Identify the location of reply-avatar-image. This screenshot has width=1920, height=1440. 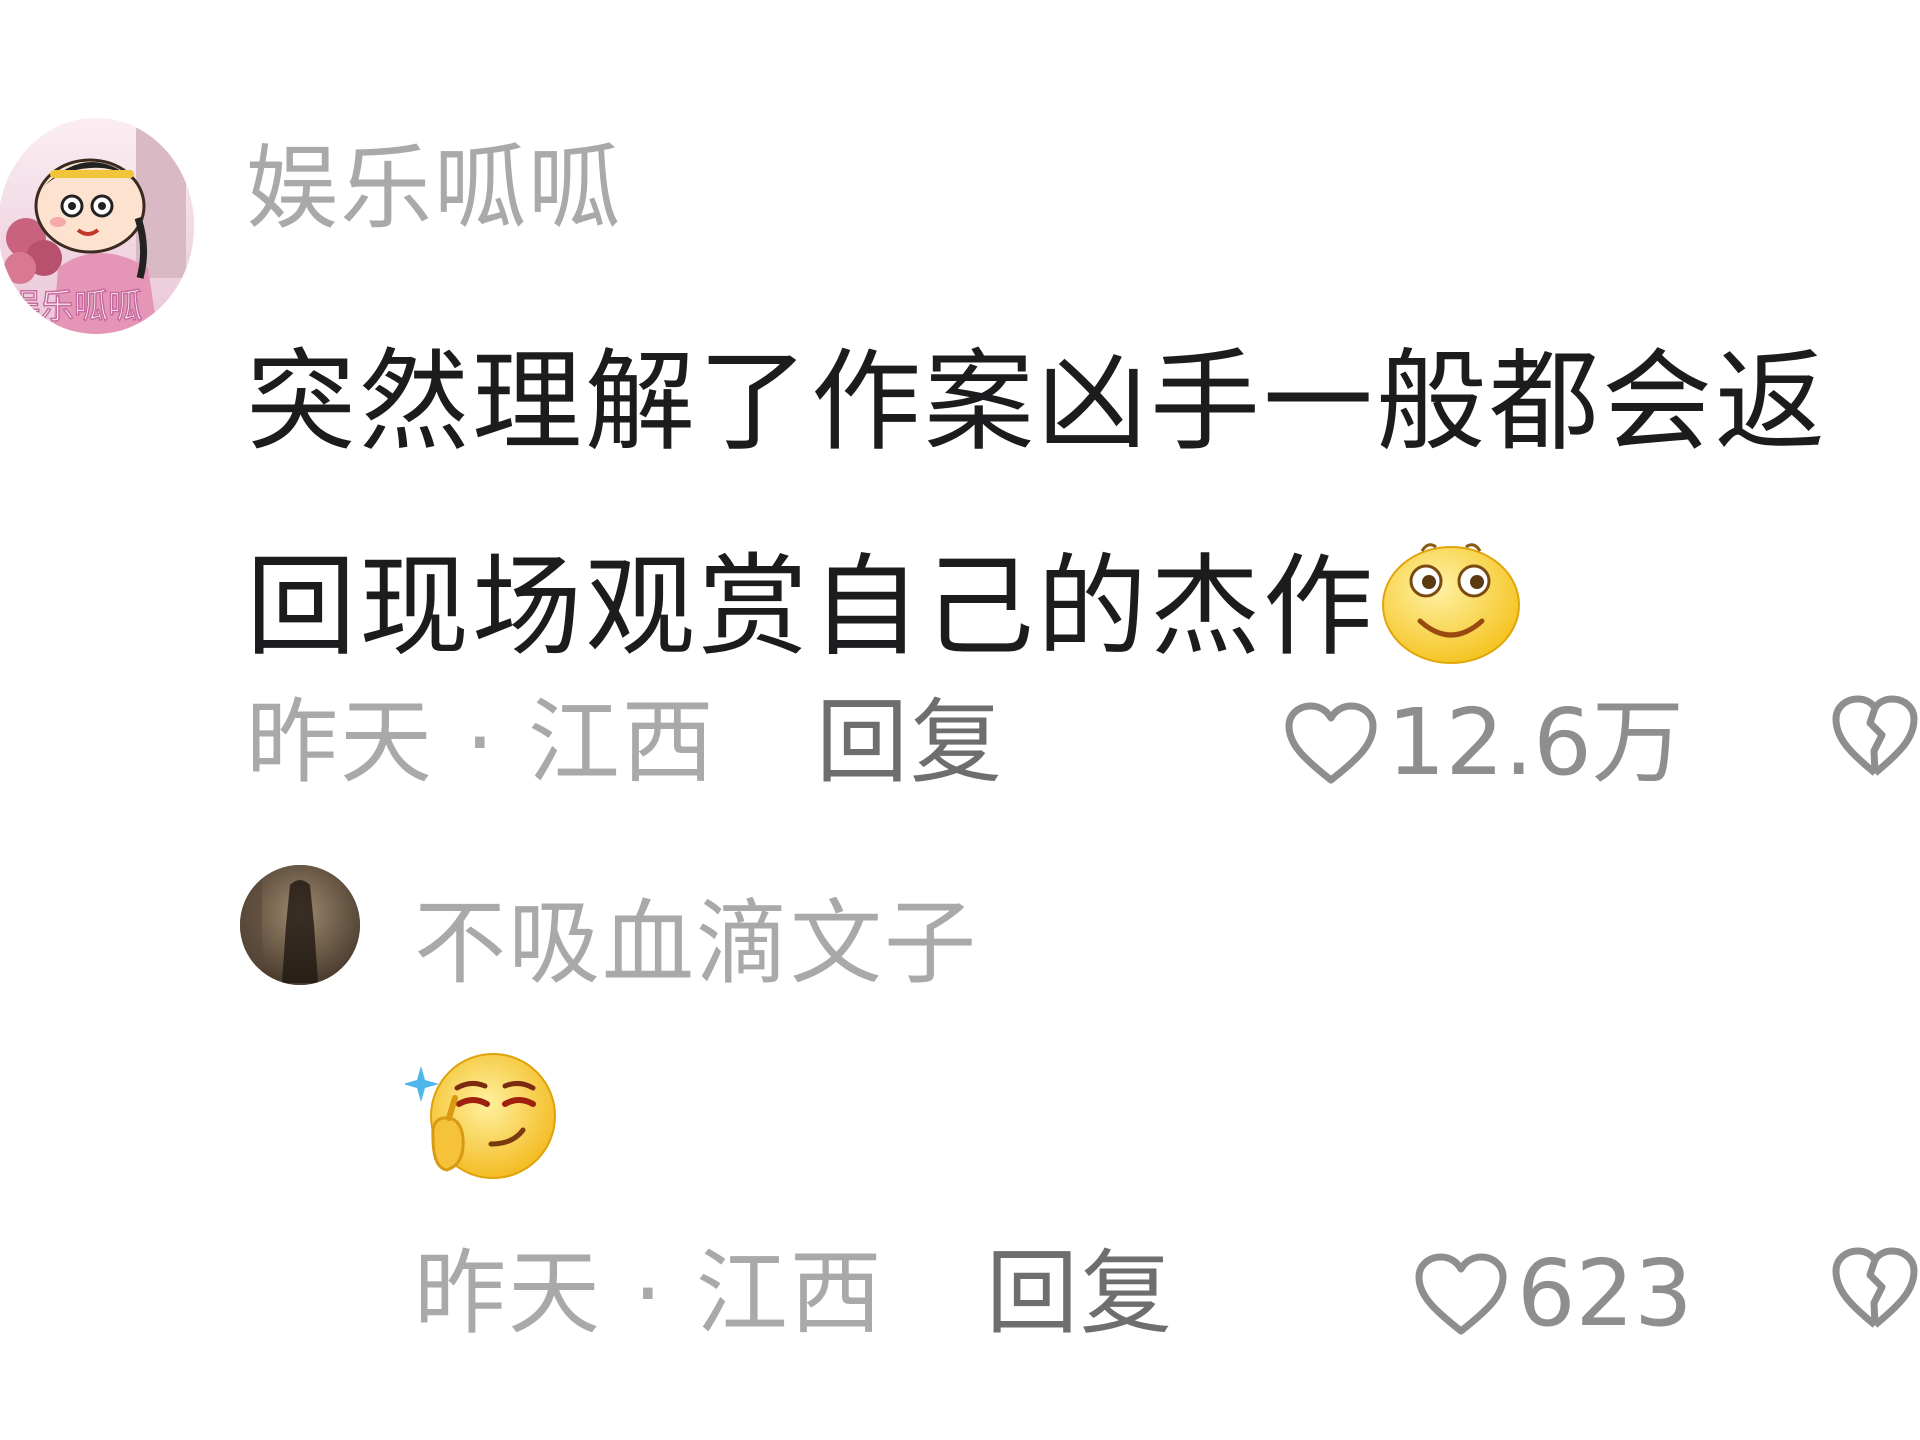
(300, 925).